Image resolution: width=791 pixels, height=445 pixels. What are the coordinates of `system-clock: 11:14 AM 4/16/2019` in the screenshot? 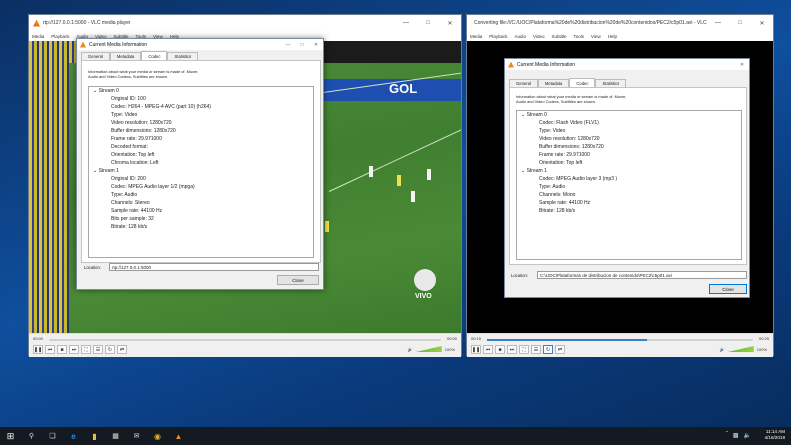 It's located at (775, 435).